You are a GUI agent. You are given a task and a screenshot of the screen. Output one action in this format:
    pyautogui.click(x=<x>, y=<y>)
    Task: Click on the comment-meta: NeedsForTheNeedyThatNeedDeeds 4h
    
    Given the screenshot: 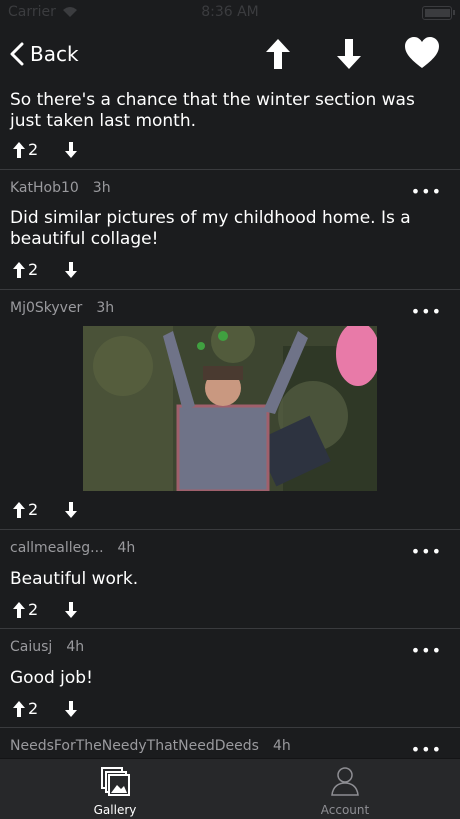 What is the action you would take?
    pyautogui.click(x=150, y=746)
    